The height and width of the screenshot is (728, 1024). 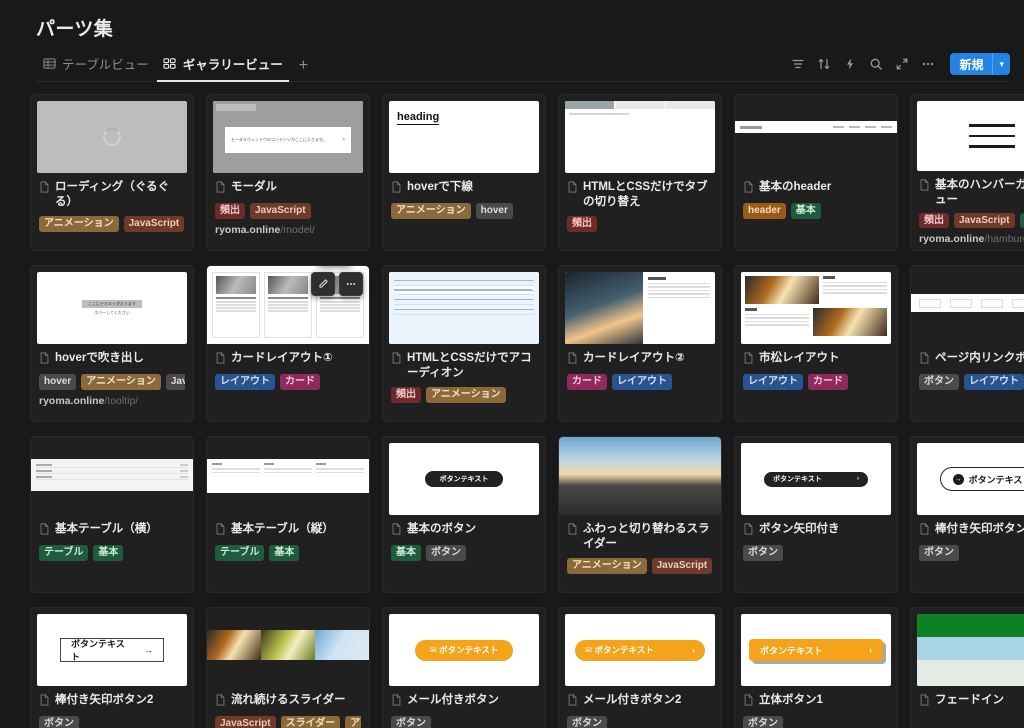 What do you see at coordinates (816, 514) in the screenshot?
I see `gallery-card: ボタンテキスト › ボタン矢印付き ボタン` at bounding box center [816, 514].